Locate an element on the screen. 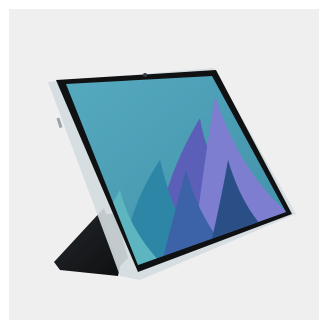 The image size is (328, 329). side-button is located at coordinates (59, 123).